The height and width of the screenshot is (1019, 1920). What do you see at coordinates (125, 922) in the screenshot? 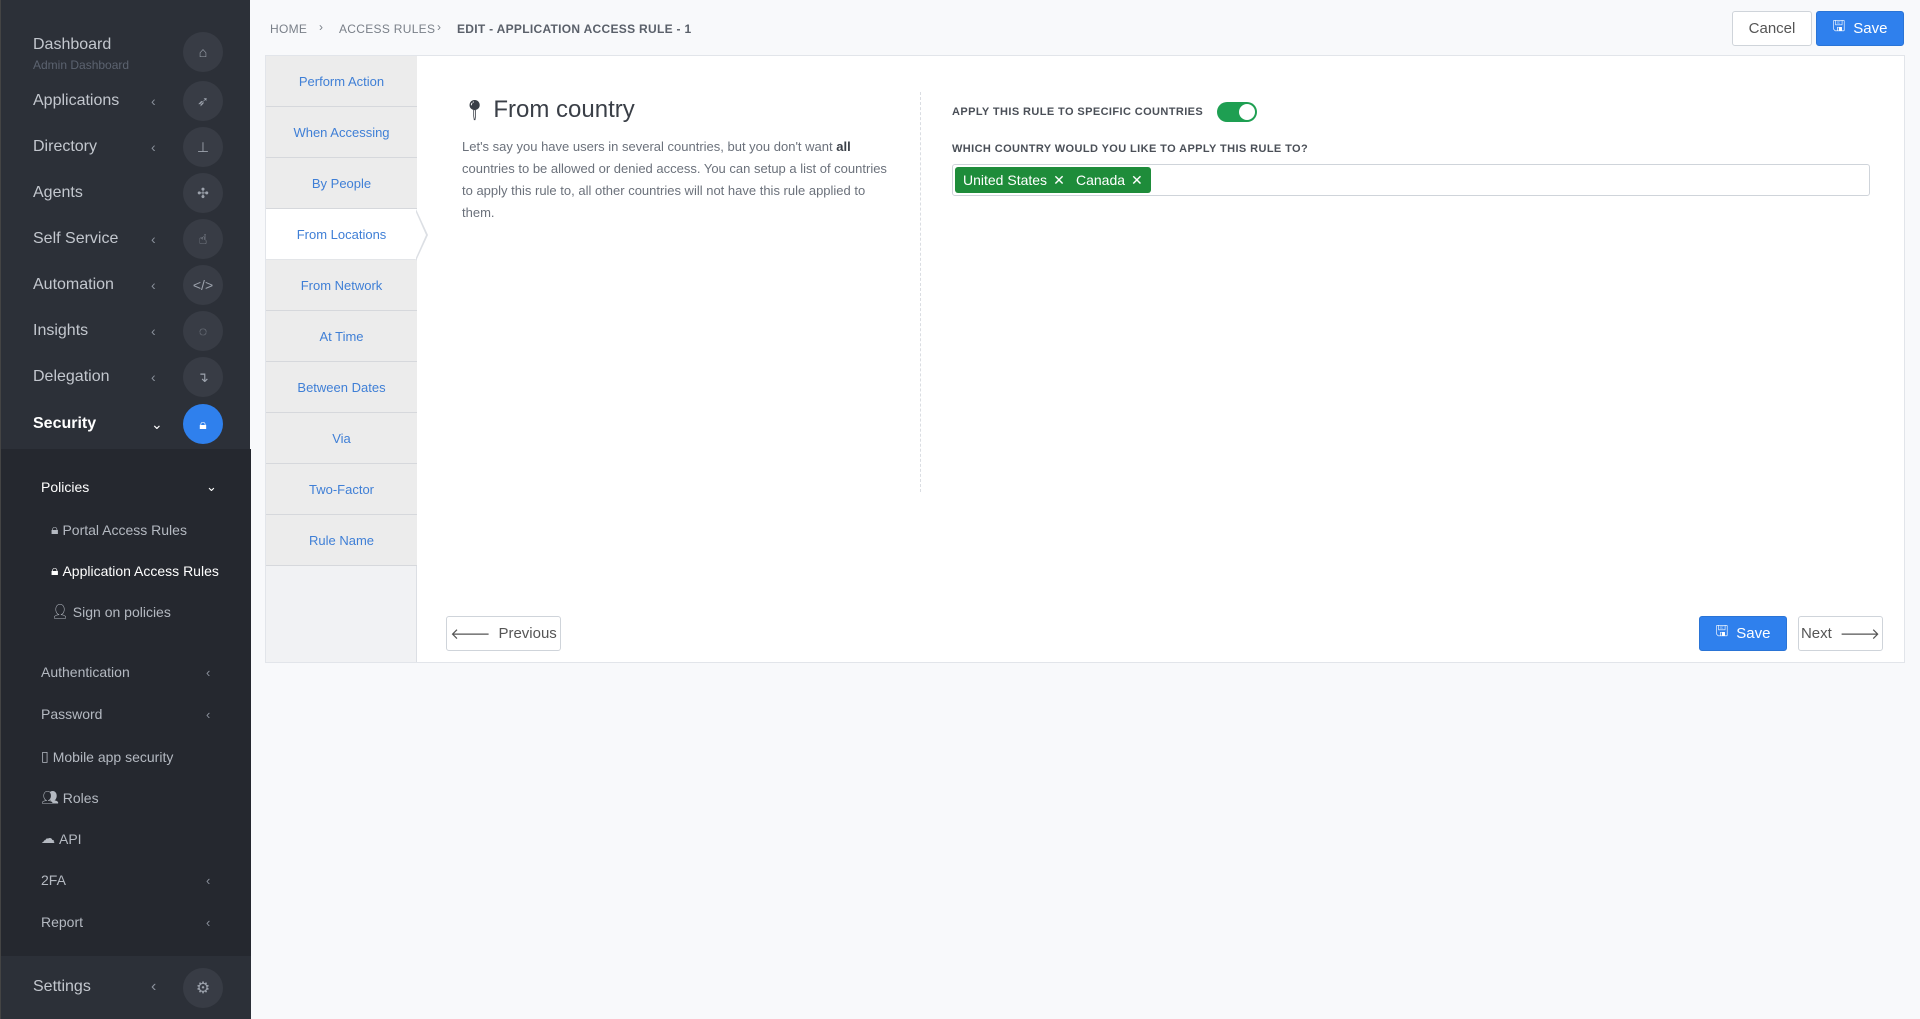
I see `submenu-report: Report ‹` at bounding box center [125, 922].